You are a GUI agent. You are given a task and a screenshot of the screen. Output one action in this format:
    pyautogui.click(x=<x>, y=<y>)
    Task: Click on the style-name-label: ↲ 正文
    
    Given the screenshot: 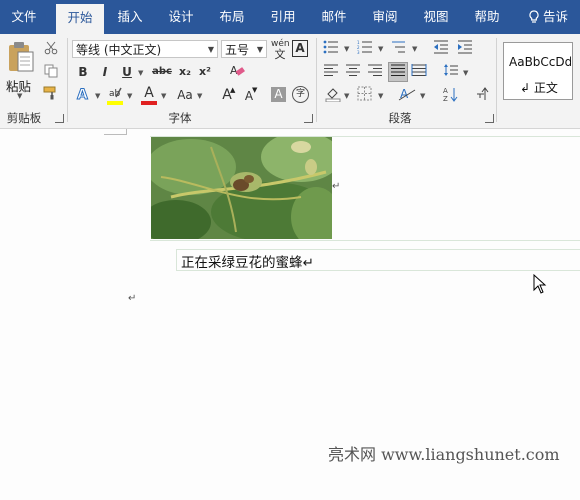 What is the action you would take?
    pyautogui.click(x=539, y=88)
    